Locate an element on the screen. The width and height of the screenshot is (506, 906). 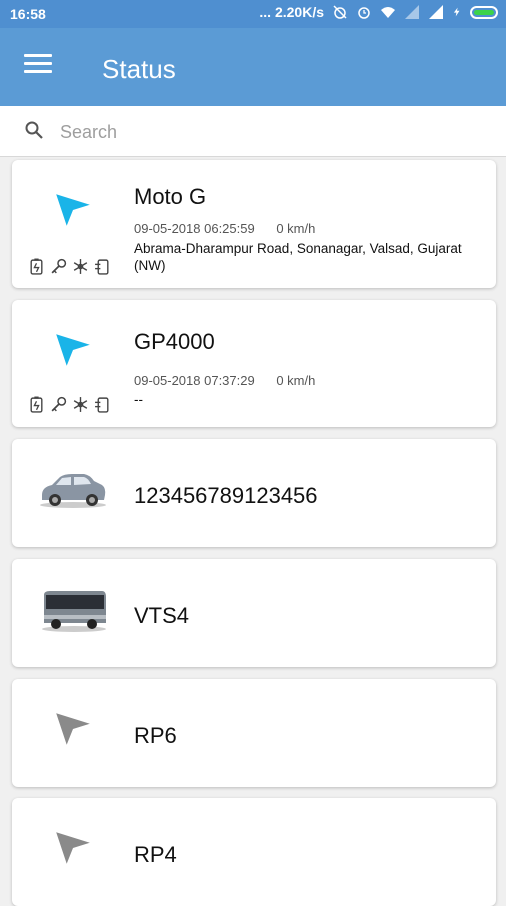
wifi-icon is located at coordinates (388, 12).